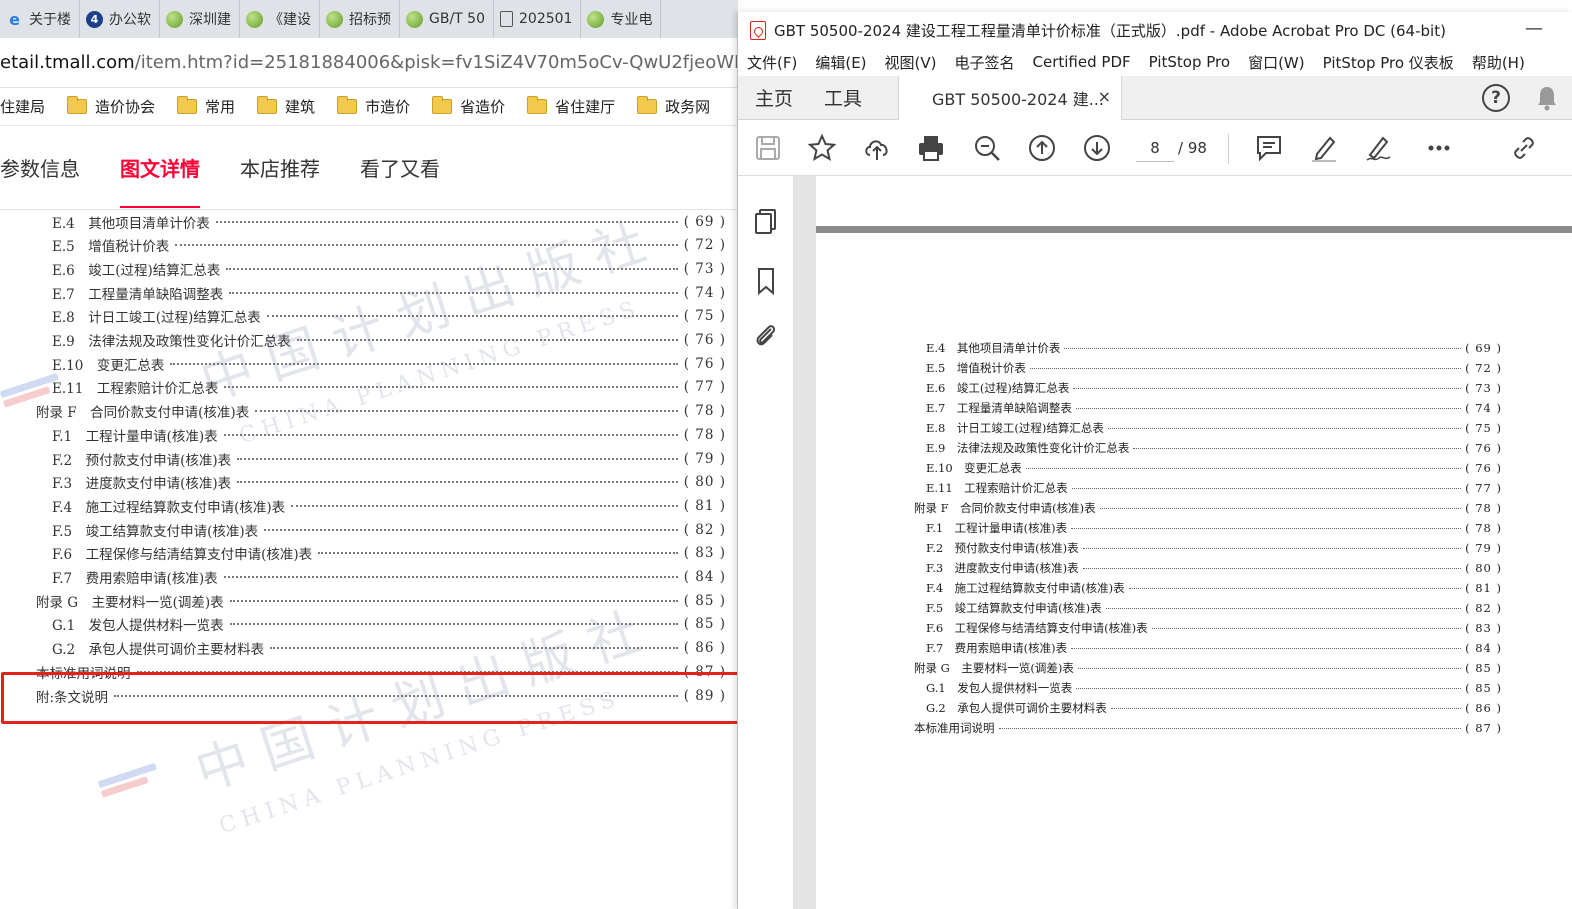 The image size is (1572, 909). What do you see at coordinates (766, 221) in the screenshot?
I see `page-thumbnails-icon` at bounding box center [766, 221].